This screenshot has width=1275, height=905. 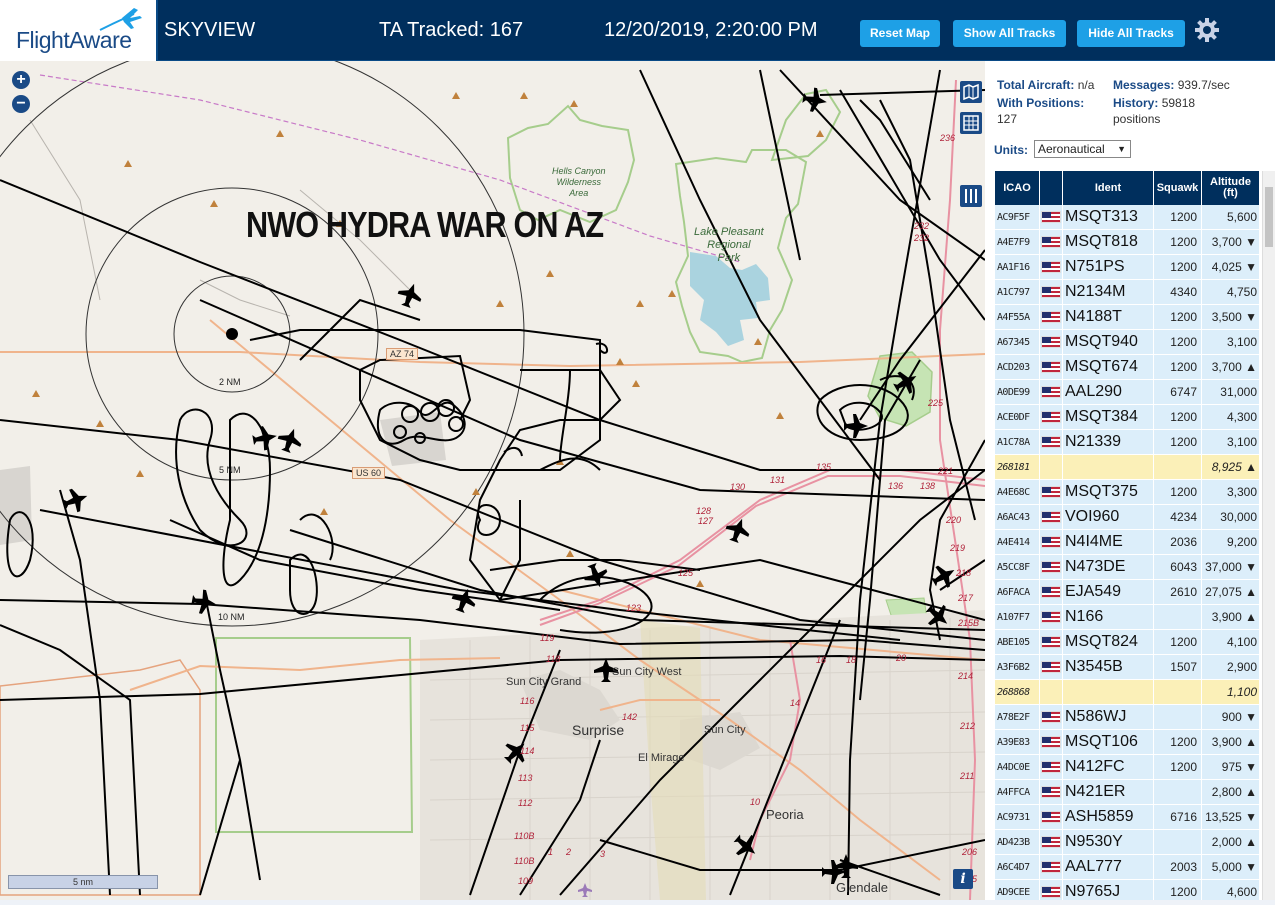 What do you see at coordinates (1231, 642) in the screenshot?
I see `altitude-cell: 4,100` at bounding box center [1231, 642].